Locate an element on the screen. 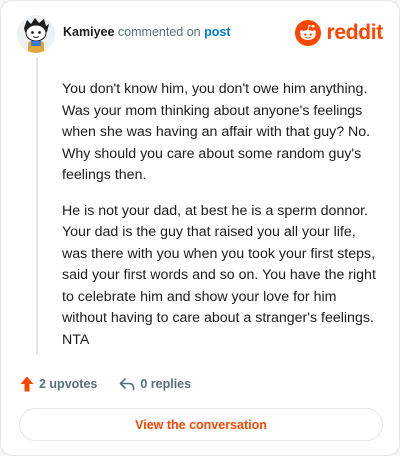 The height and width of the screenshot is (456, 400). brand-name: reddit is located at coordinates (354, 32).